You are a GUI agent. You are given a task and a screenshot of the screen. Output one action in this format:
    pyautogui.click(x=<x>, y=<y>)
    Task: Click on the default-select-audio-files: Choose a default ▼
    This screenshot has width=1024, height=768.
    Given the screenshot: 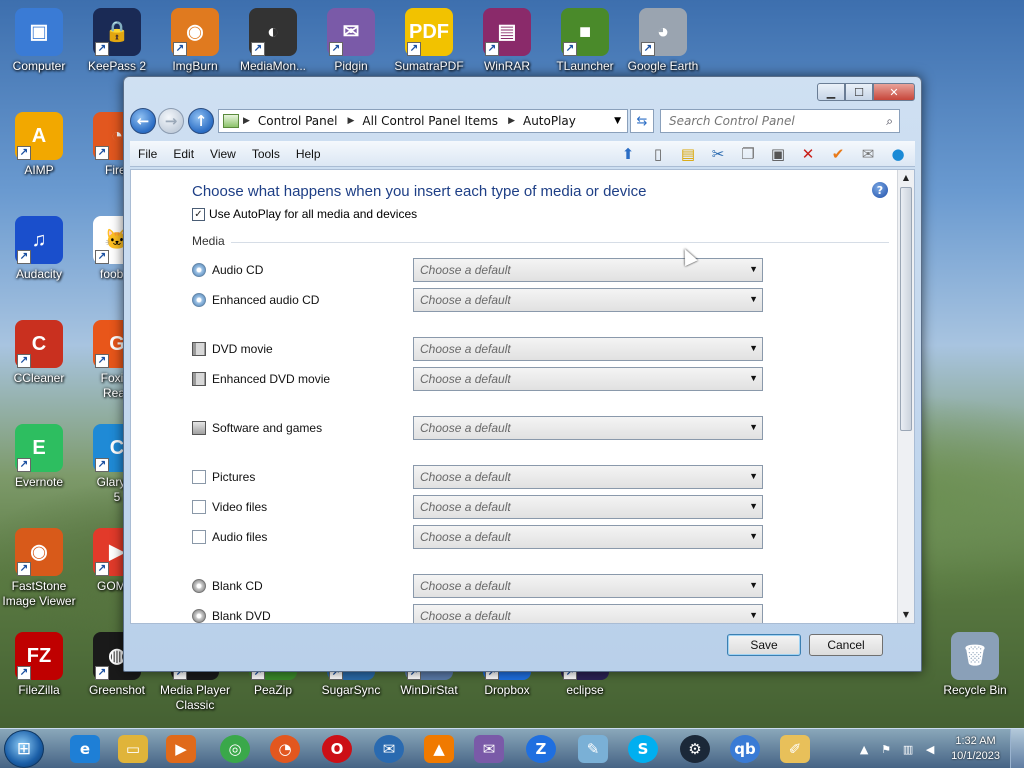 What is the action you would take?
    pyautogui.click(x=588, y=537)
    